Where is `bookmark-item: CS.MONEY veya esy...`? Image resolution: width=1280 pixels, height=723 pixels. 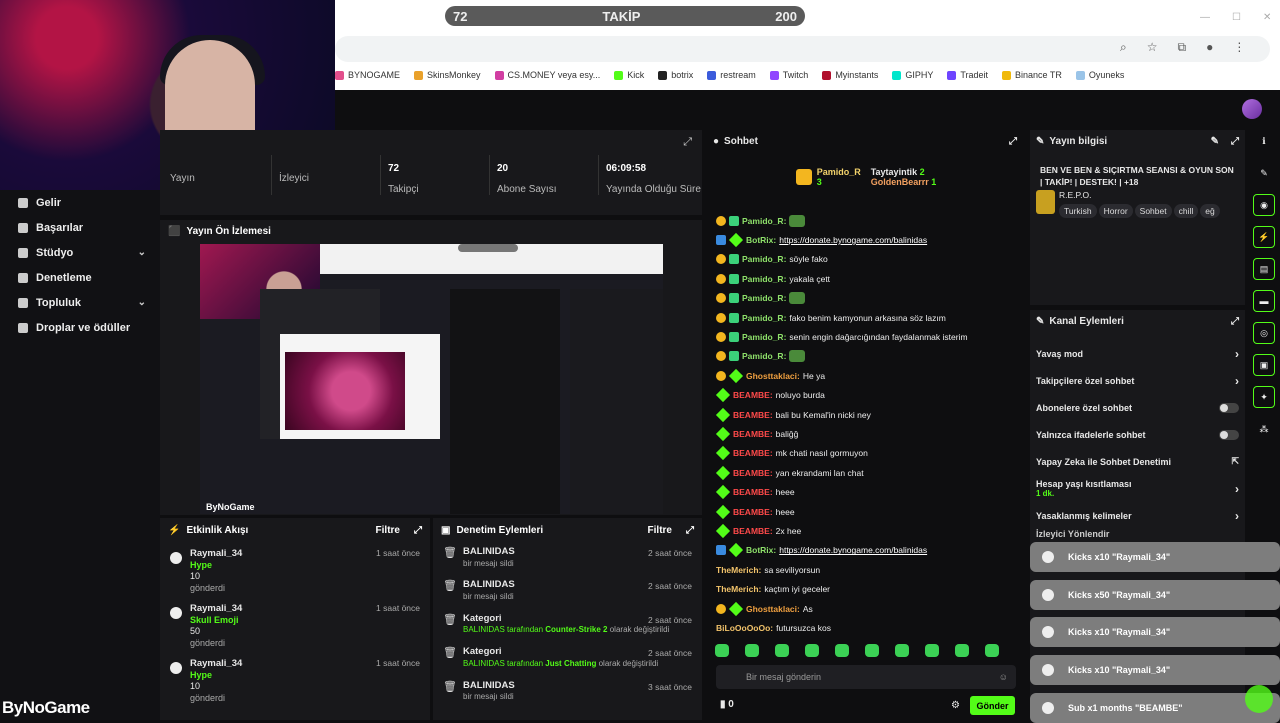
bookmark-item: CS.MONEY veya esy... is located at coordinates (547, 75).